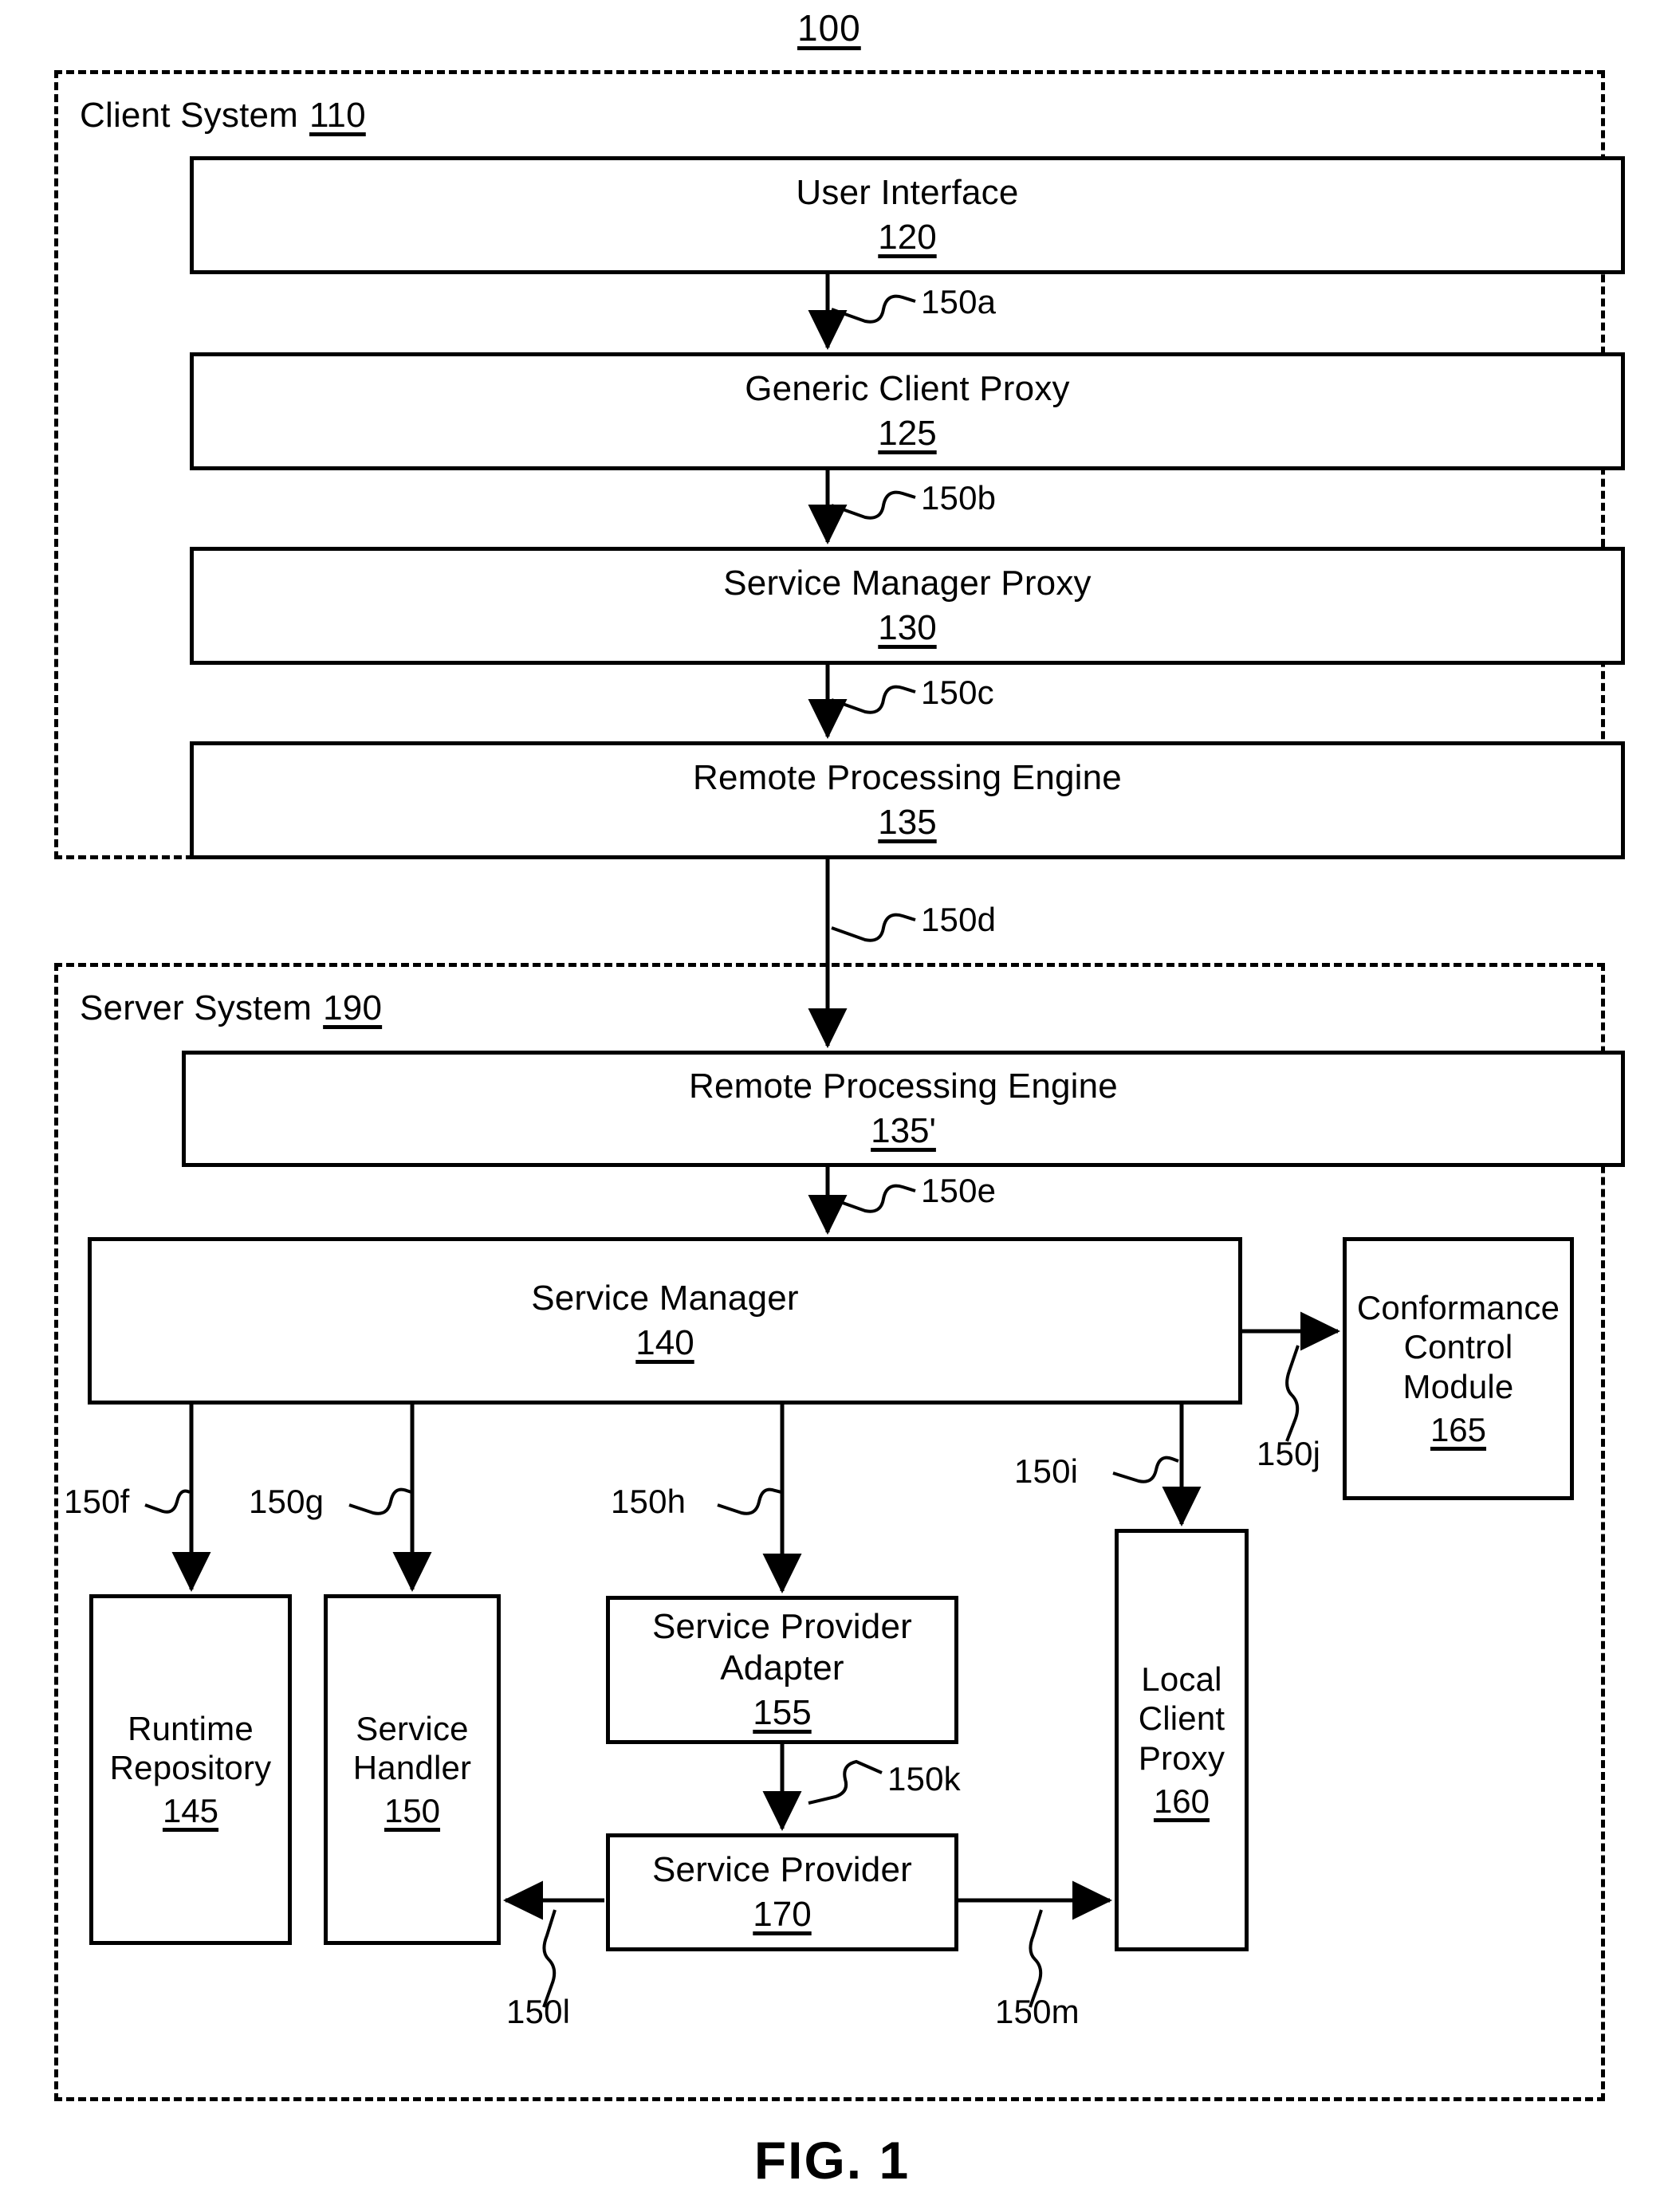  I want to click on leader-squiggle-150d, so click(873, 927).